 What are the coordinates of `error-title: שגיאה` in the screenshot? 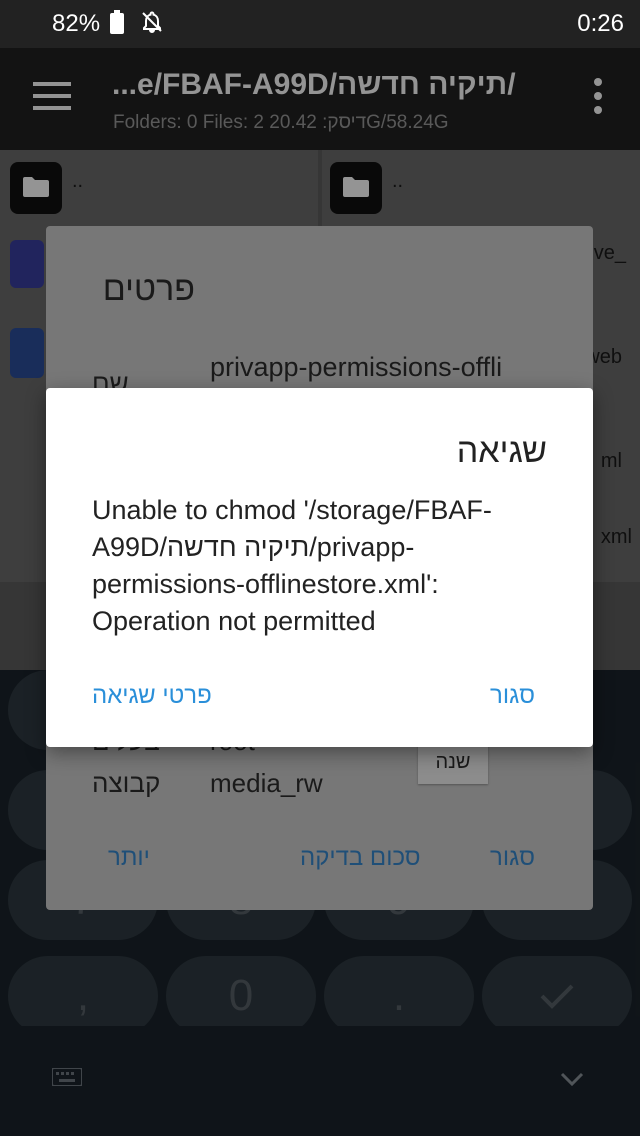 It's located at (501, 451).